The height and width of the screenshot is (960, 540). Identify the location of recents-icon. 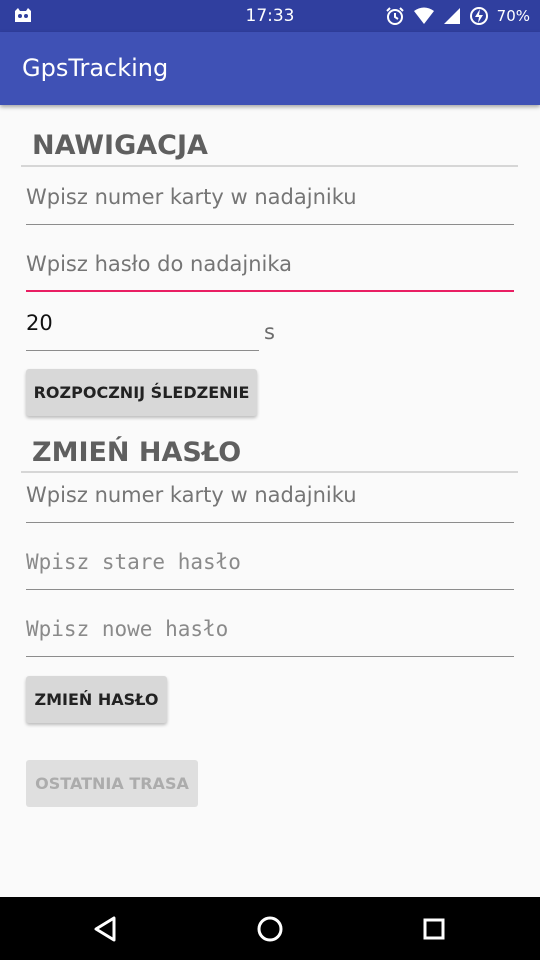
(434, 929).